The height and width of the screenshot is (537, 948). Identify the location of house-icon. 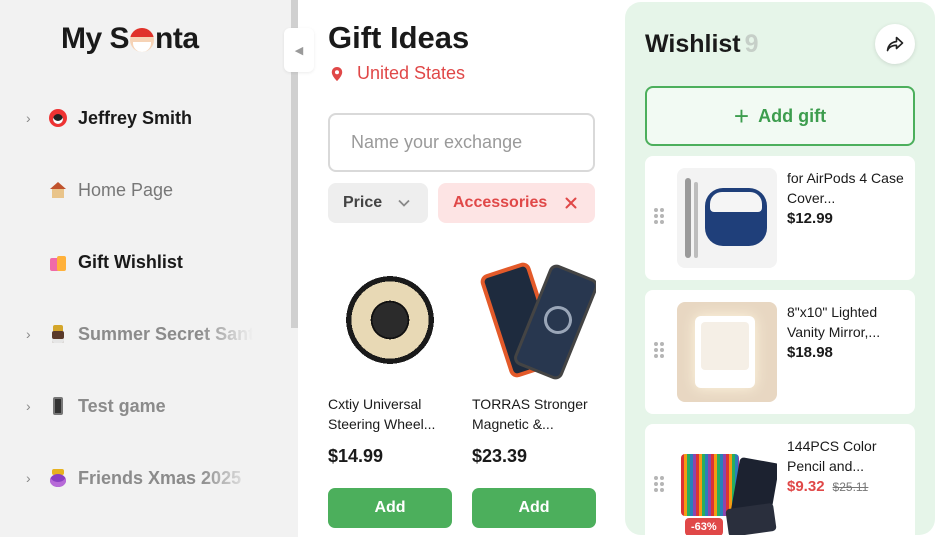
(58, 190).